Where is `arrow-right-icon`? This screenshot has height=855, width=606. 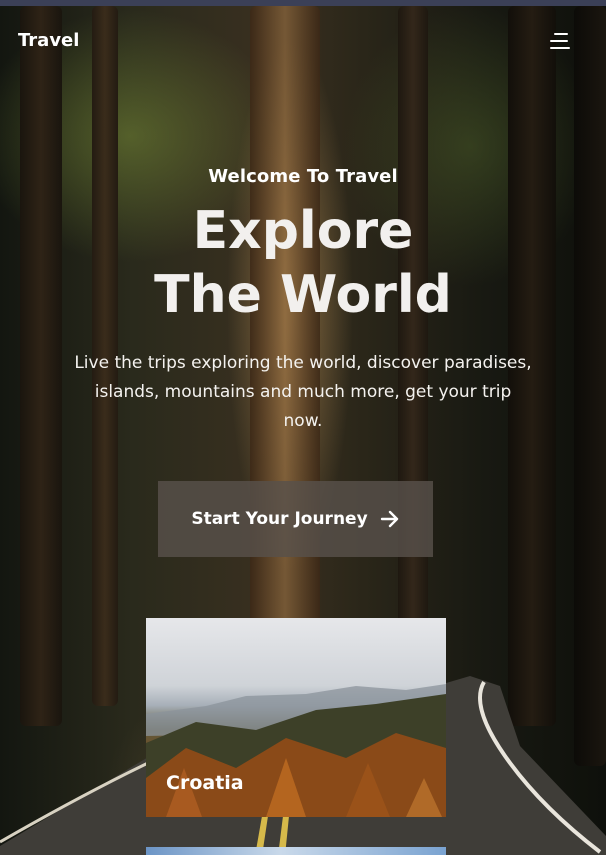 arrow-right-icon is located at coordinates (389, 519).